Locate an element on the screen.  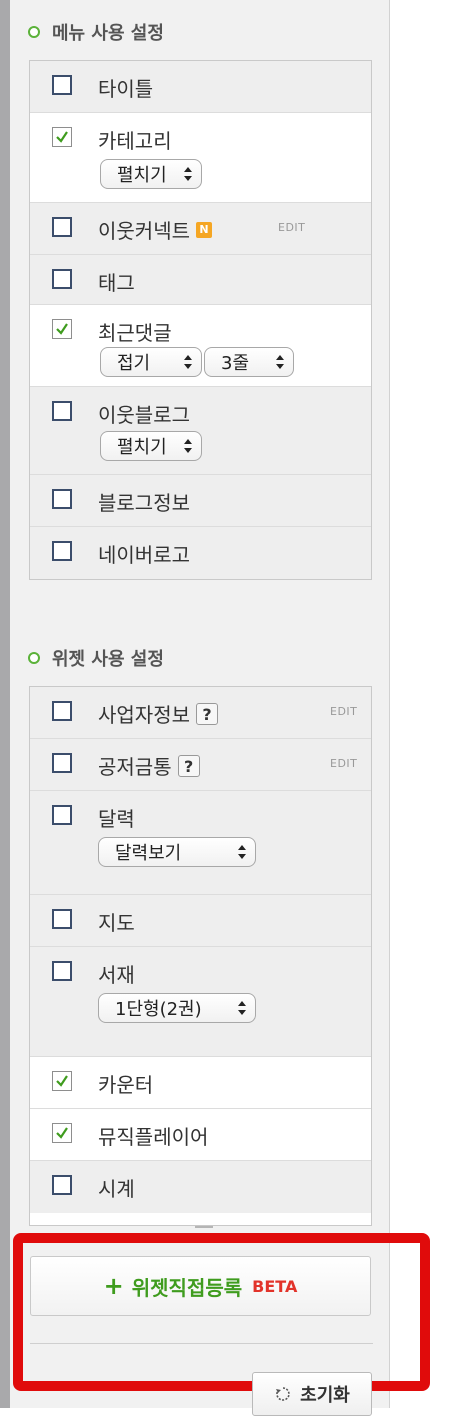
widget-item-counter: 카운터 is located at coordinates (200, 1083).